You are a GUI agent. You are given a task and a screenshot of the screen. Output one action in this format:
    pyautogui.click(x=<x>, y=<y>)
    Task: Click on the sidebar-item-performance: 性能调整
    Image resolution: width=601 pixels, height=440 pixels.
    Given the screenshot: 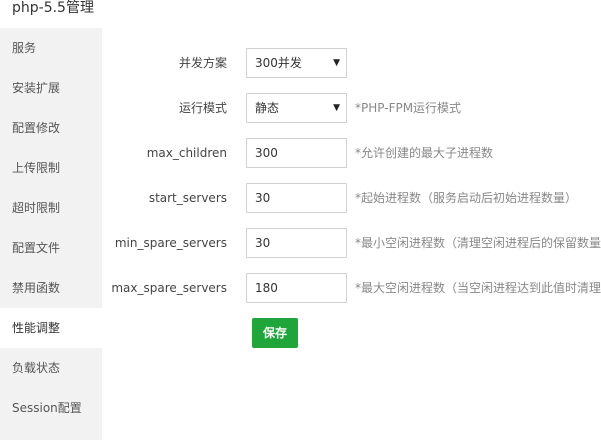 What is the action you would take?
    pyautogui.click(x=51, y=328)
    